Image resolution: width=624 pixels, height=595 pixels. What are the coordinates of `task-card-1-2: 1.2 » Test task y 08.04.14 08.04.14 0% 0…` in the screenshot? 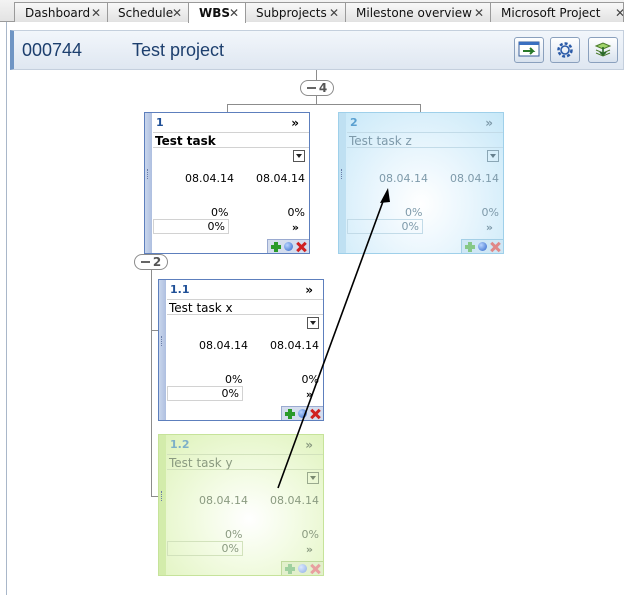 It's located at (241, 505).